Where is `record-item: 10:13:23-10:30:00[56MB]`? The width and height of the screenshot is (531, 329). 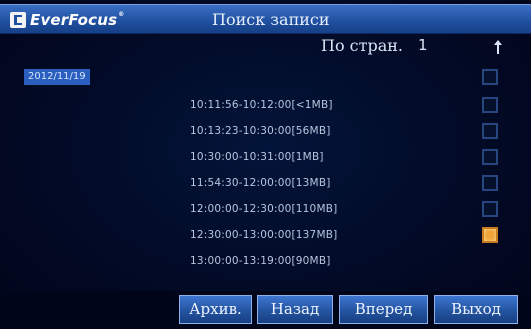
record-item: 10:13:23-10:30:00[56MB] is located at coordinates (335, 131).